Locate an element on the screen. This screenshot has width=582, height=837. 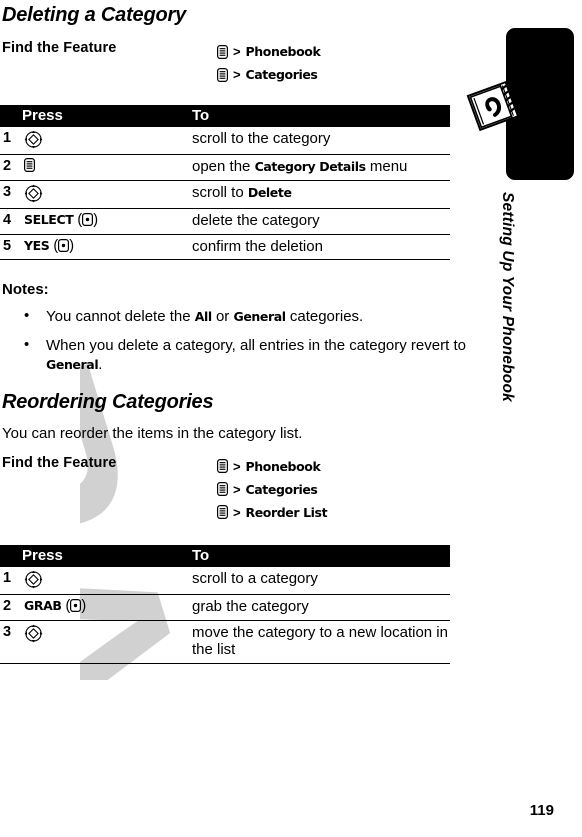
step-to: confirm the deletion is located at coordinates (321, 246).